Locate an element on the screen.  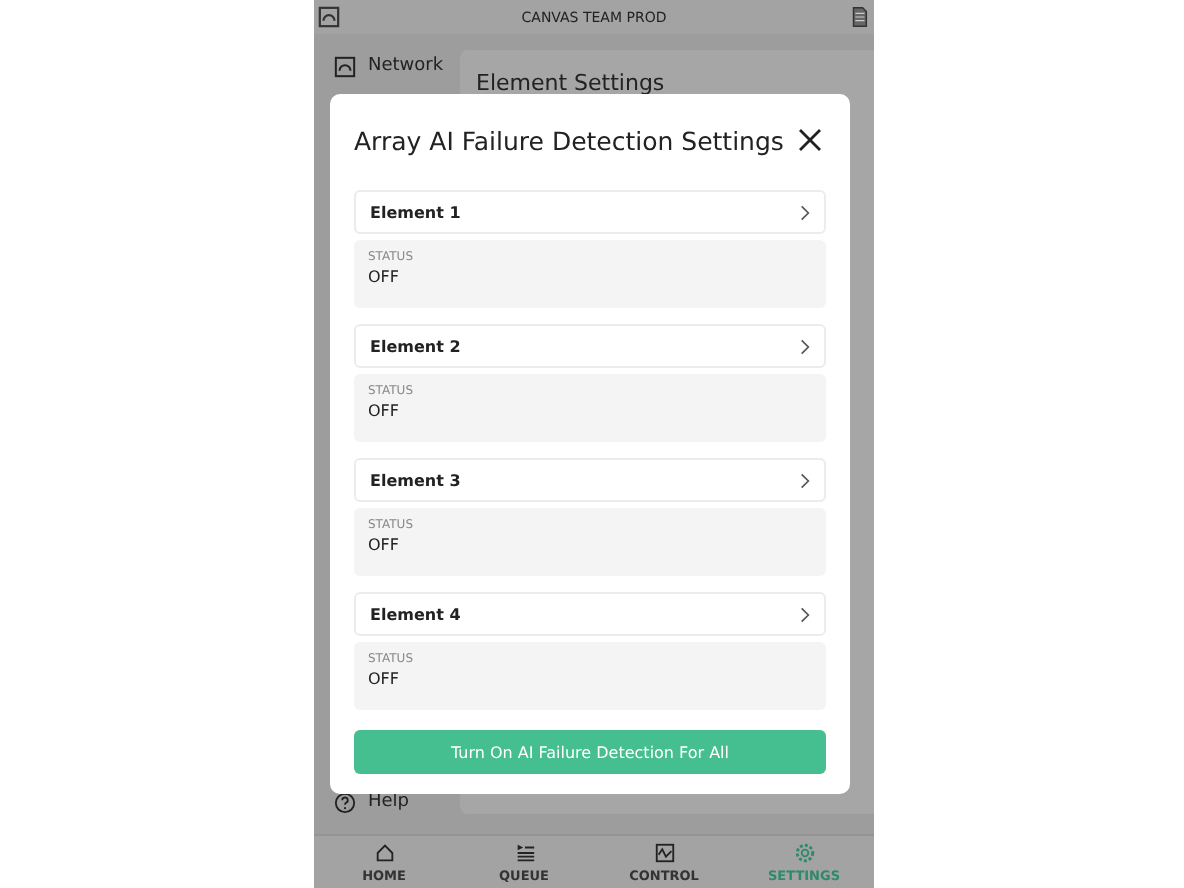
home-icon is located at coordinates (384, 852).